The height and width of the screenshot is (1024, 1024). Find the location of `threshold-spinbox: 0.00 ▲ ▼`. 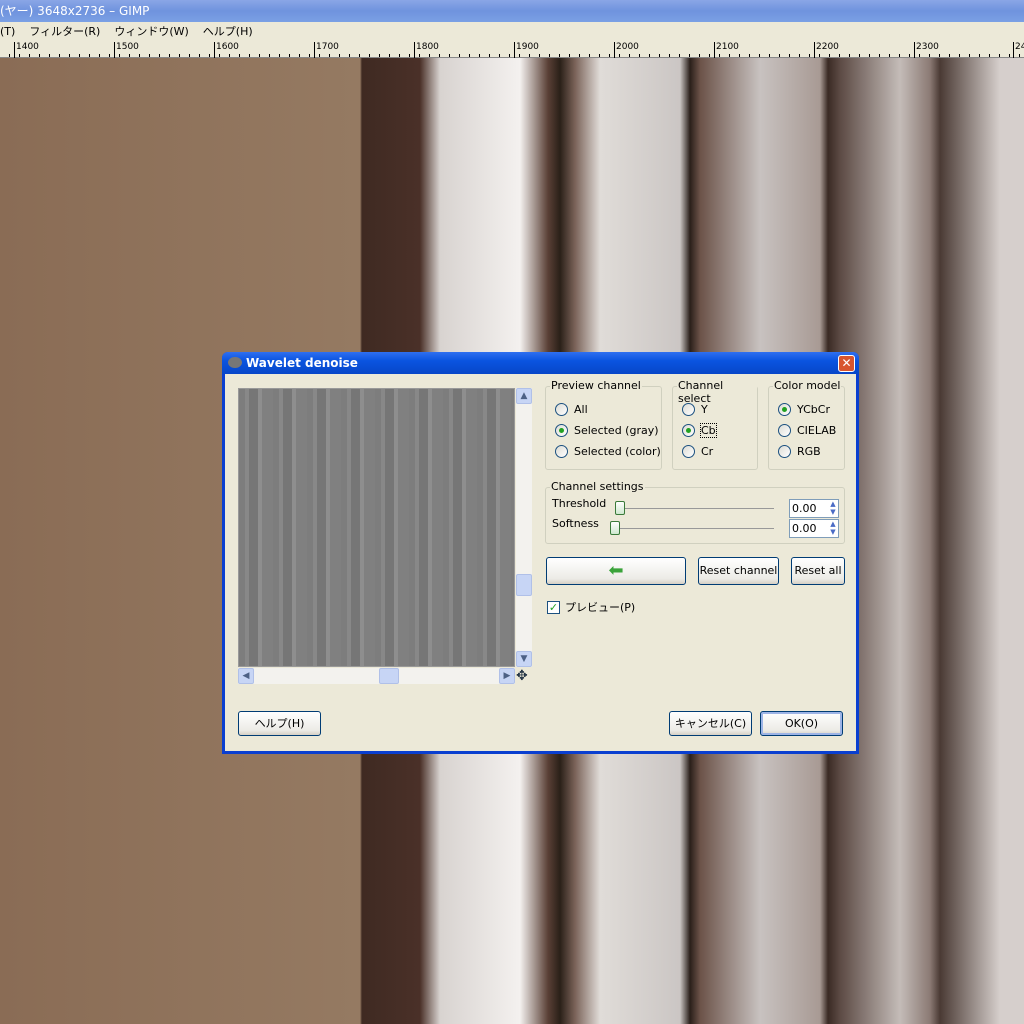

threshold-spinbox: 0.00 ▲ ▼ is located at coordinates (814, 508).